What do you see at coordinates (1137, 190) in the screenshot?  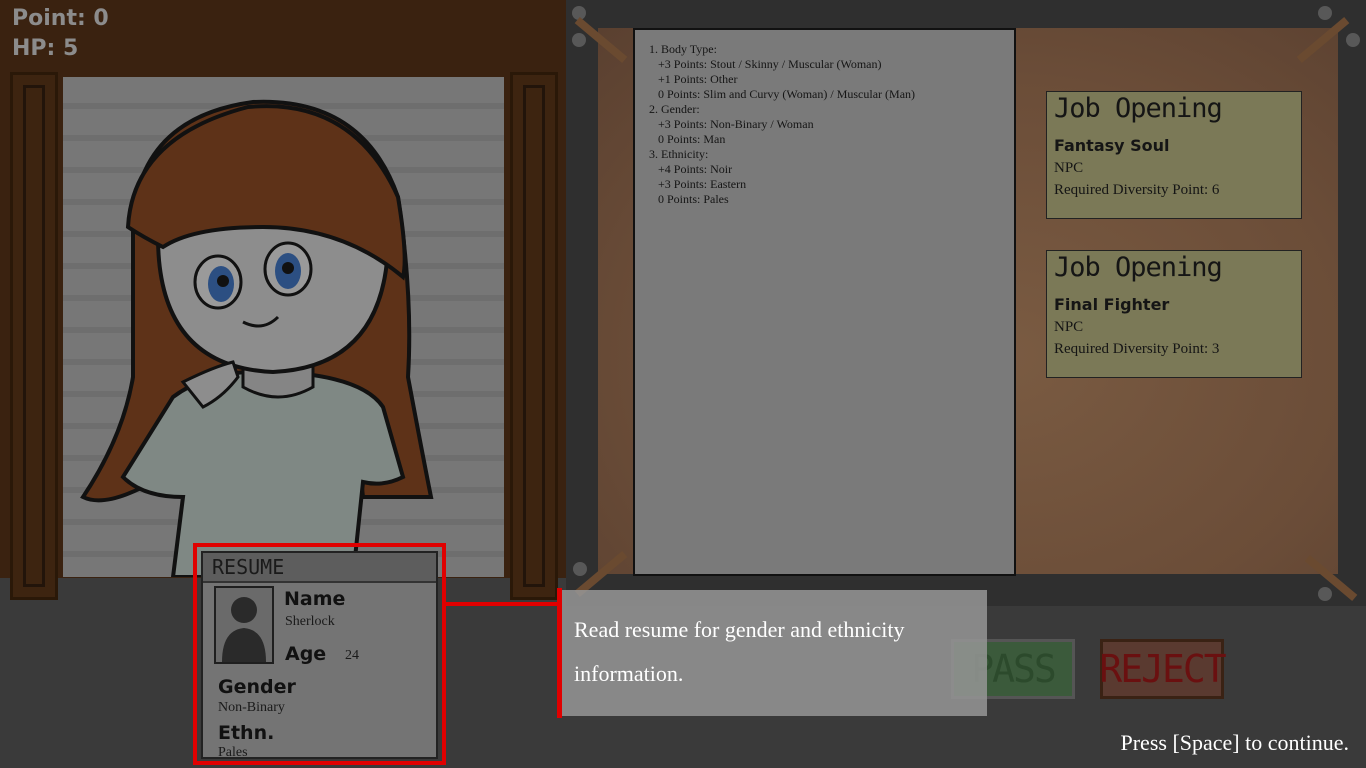 I see `job-requirement: Required Diversity Point: 6` at bounding box center [1137, 190].